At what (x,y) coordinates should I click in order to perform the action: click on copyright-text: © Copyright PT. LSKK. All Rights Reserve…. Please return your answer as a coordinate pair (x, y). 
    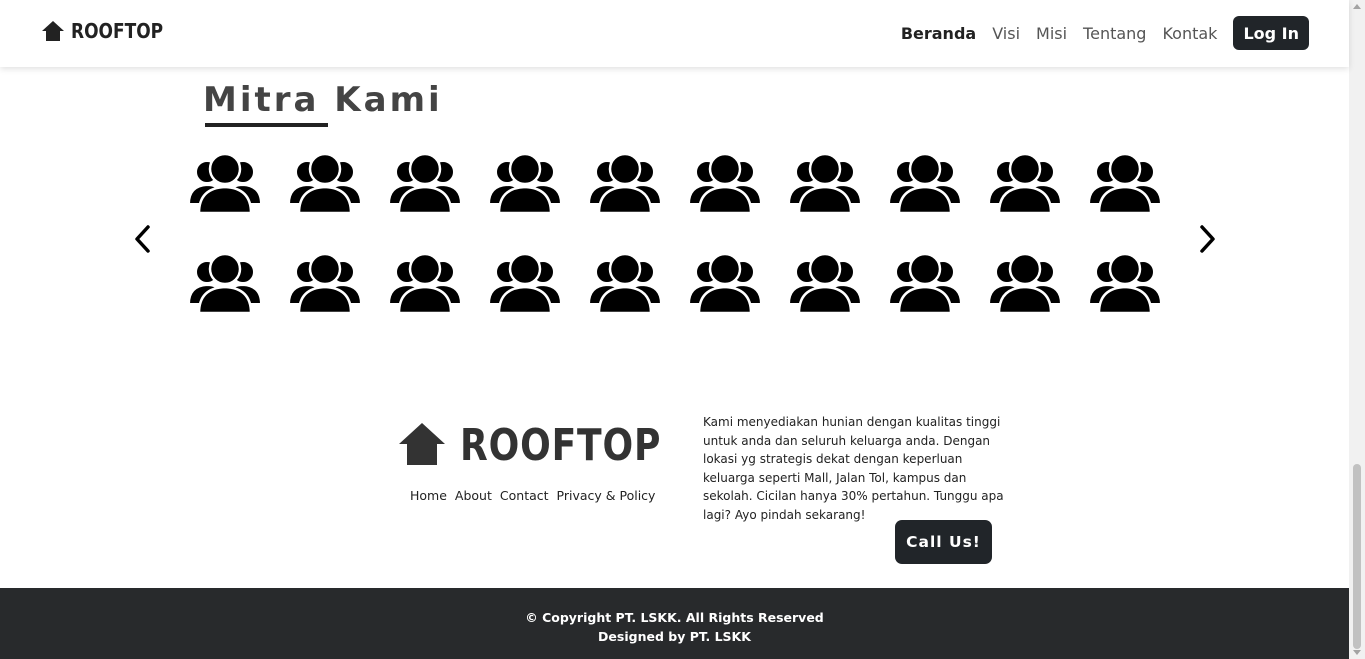
    Looking at the image, I should click on (674, 617).